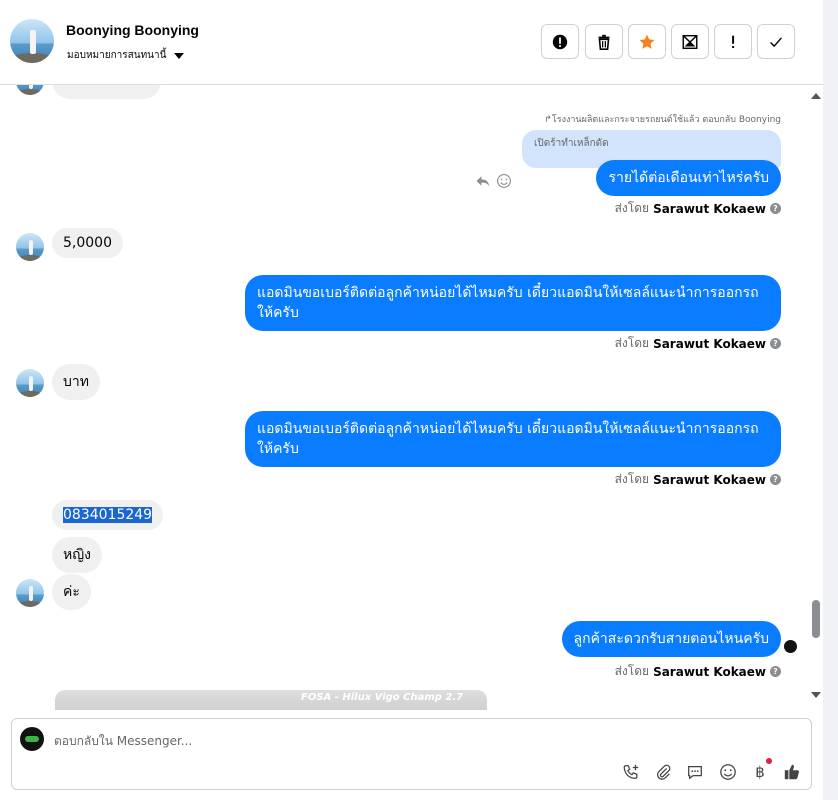 The width and height of the screenshot is (838, 800). I want to click on chat-bubble-icon, so click(695, 772).